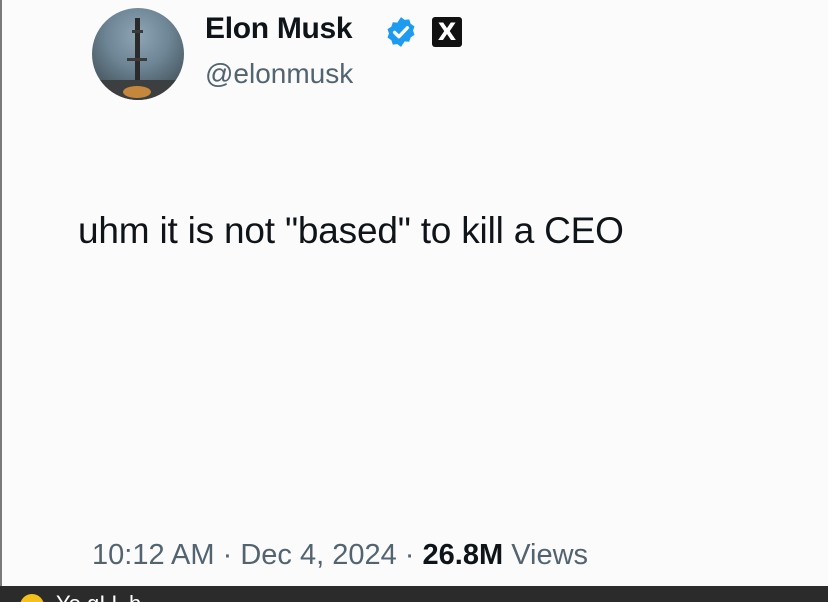  Describe the element at coordinates (1, 293) in the screenshot. I see `left-border` at that location.